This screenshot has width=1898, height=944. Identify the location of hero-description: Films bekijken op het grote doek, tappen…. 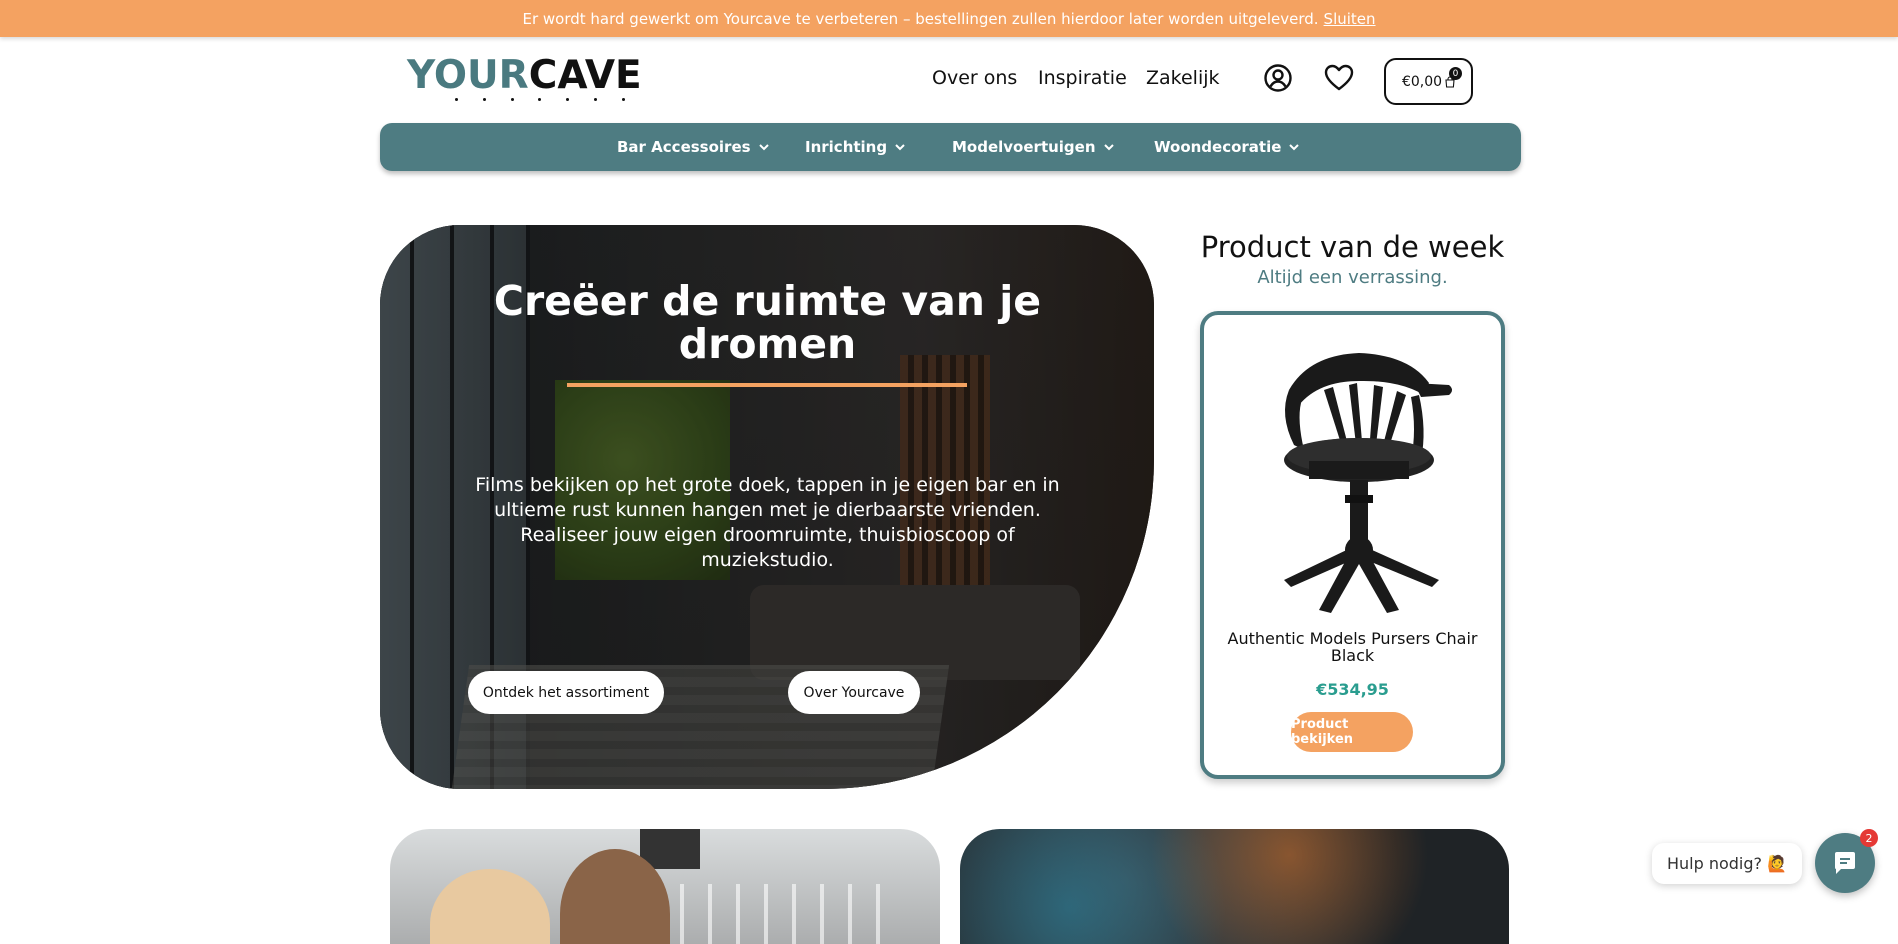
(767, 522).